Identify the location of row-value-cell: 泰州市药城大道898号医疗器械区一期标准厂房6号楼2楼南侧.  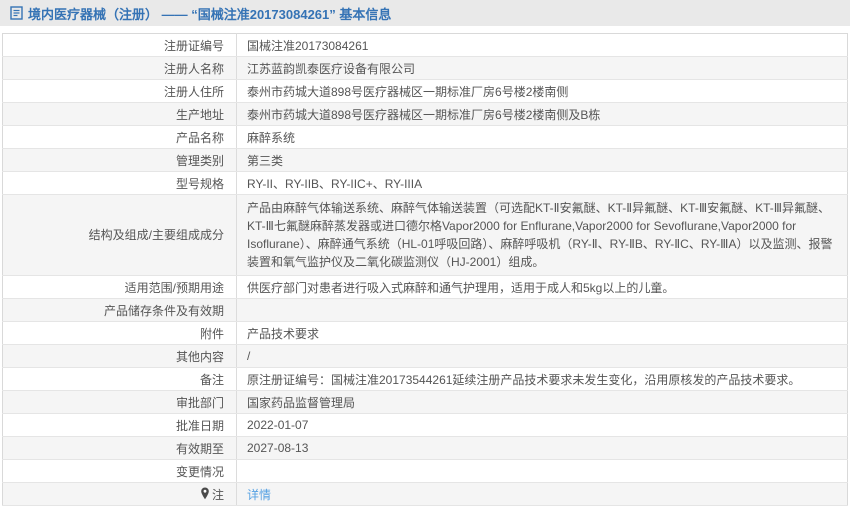
(542, 91).